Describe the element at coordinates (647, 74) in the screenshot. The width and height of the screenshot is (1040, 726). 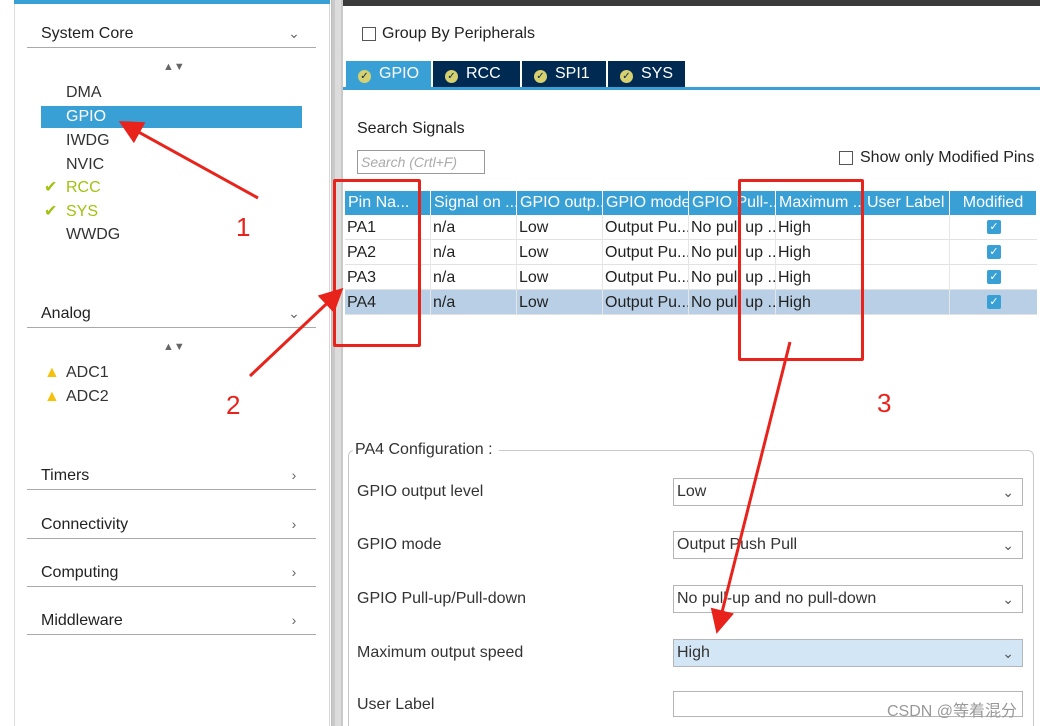
I see `tab-sys: ✓ SYS` at that location.